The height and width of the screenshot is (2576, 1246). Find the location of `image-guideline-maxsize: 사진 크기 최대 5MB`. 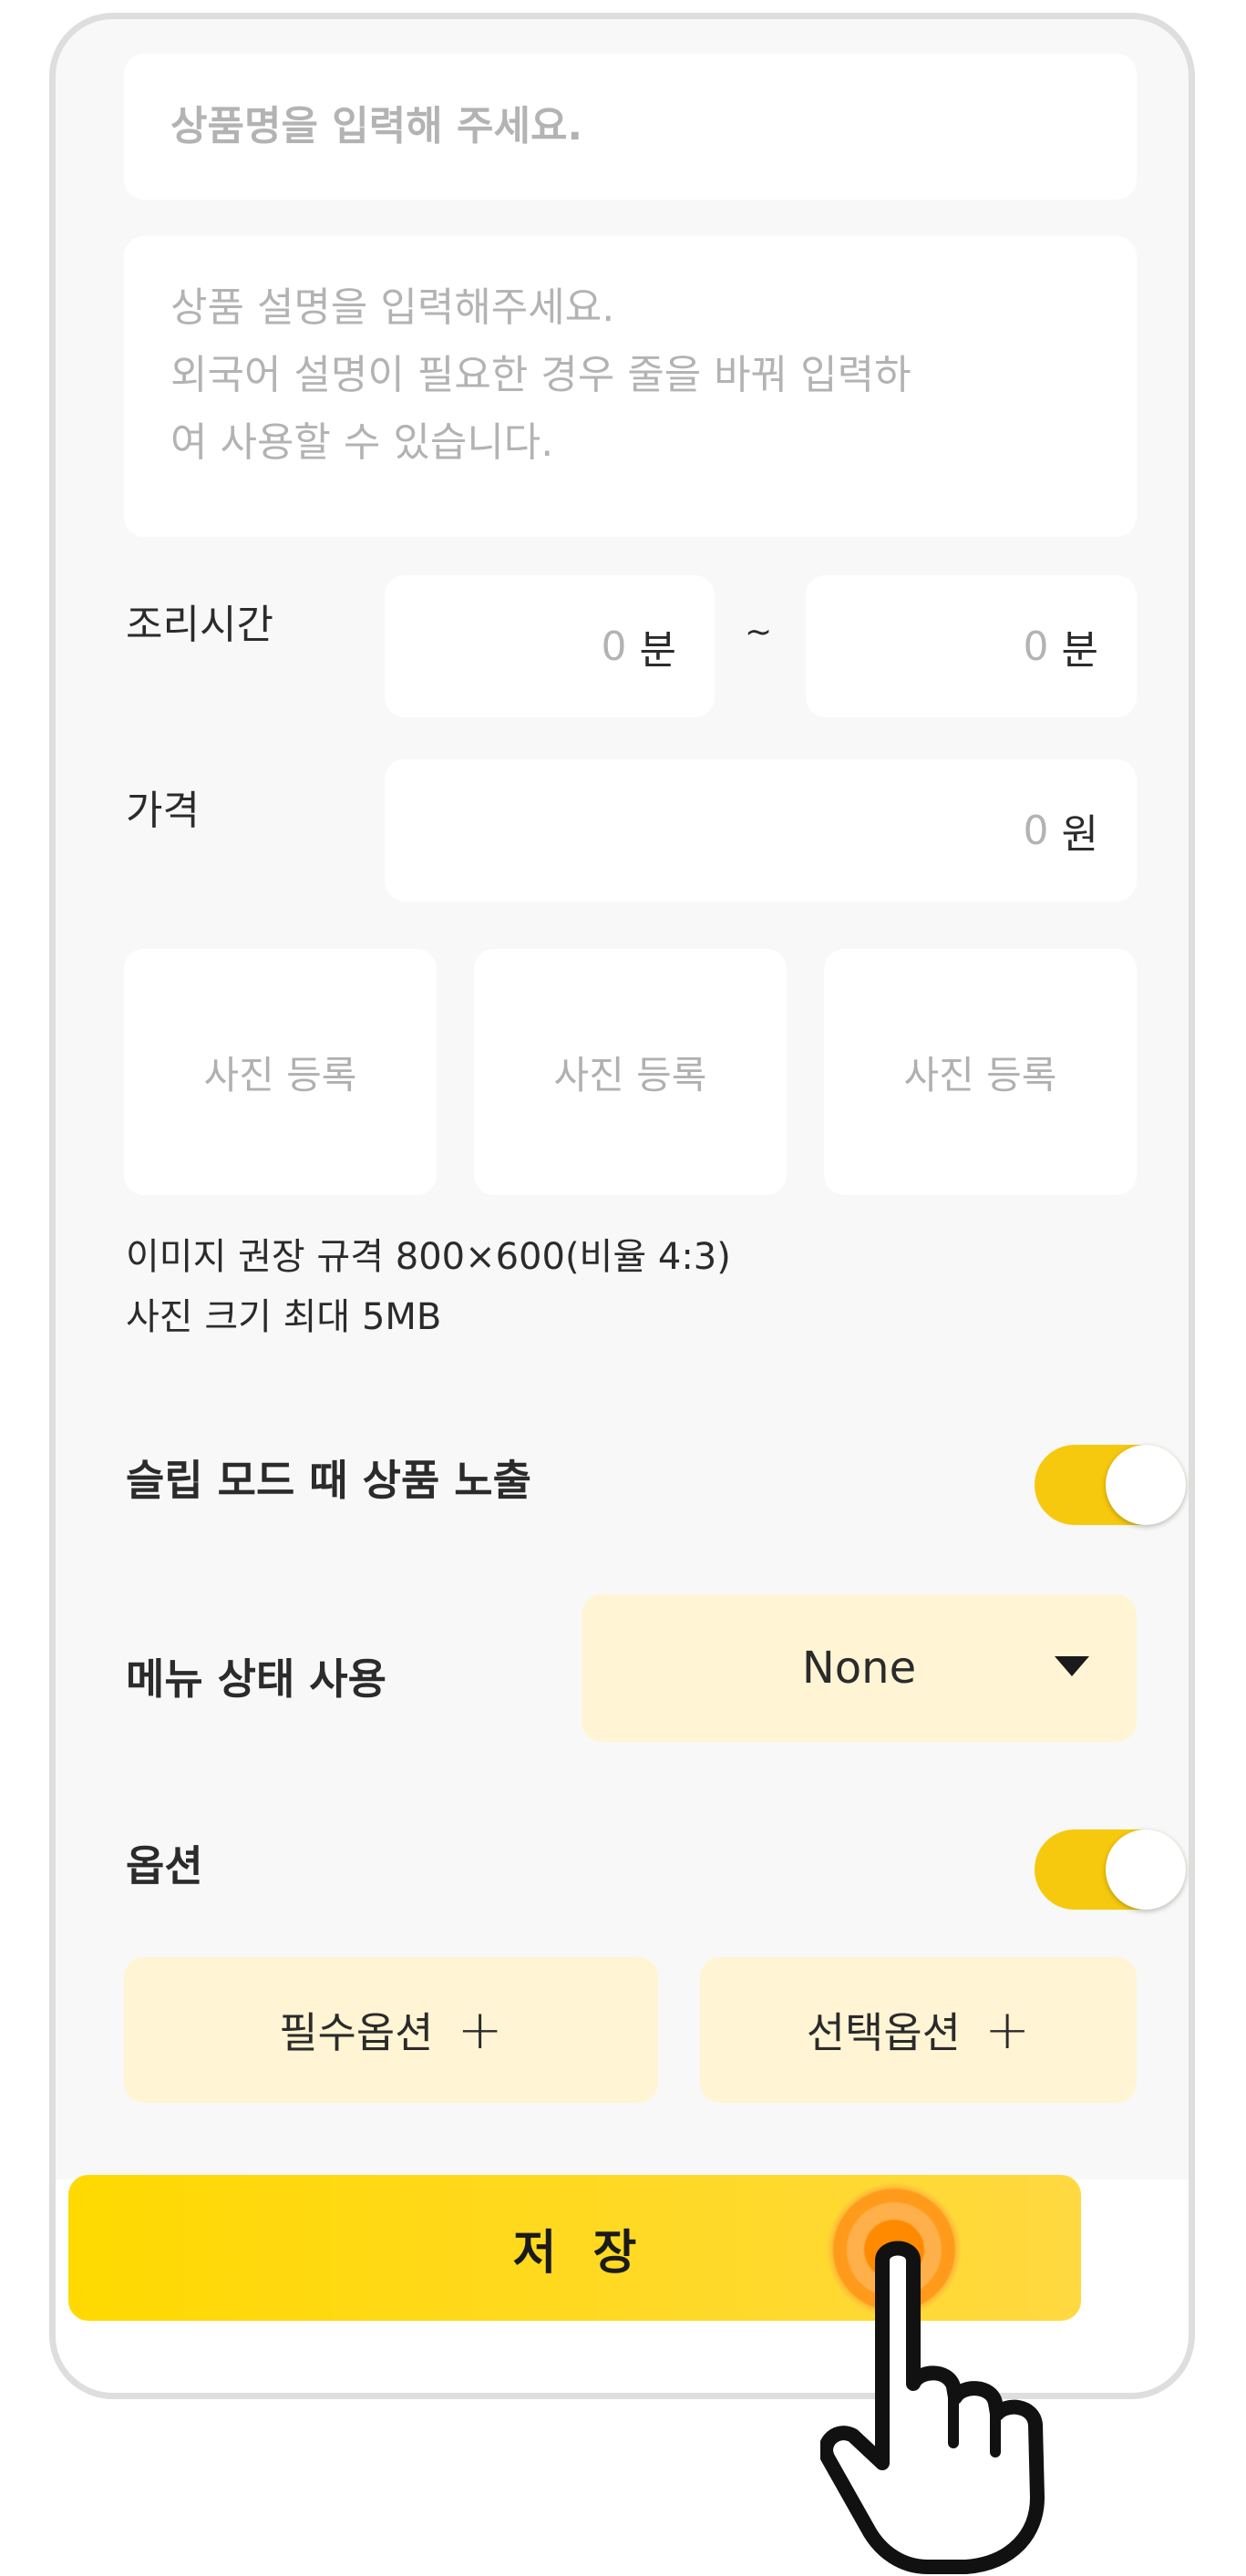

image-guideline-maxsize: 사진 크기 최대 5MB is located at coordinates (284, 1317).